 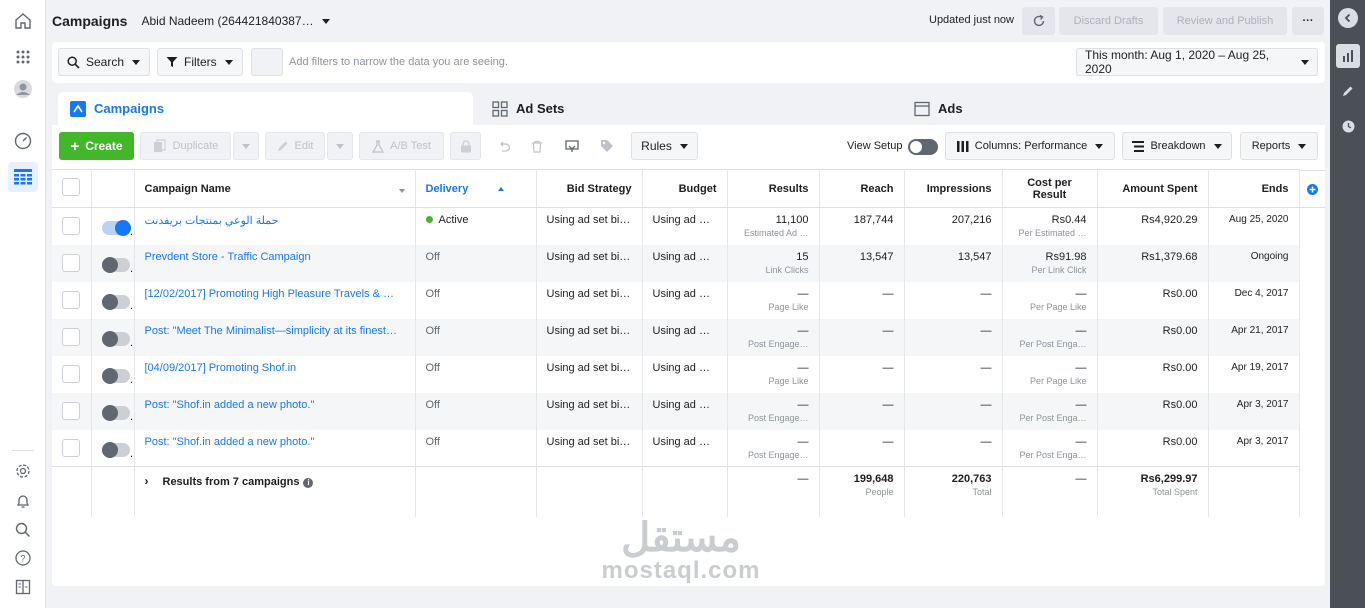 I want to click on trash-icon, so click(x=537, y=146).